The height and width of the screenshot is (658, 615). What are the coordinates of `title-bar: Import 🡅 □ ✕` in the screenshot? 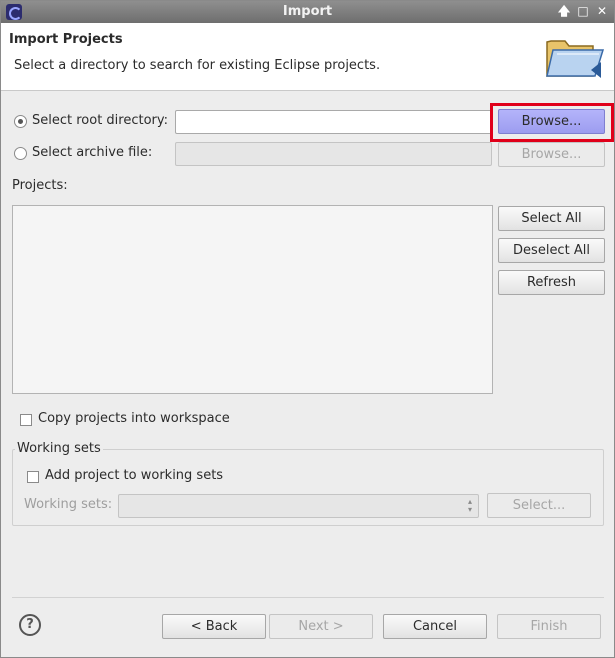 It's located at (307, 12).